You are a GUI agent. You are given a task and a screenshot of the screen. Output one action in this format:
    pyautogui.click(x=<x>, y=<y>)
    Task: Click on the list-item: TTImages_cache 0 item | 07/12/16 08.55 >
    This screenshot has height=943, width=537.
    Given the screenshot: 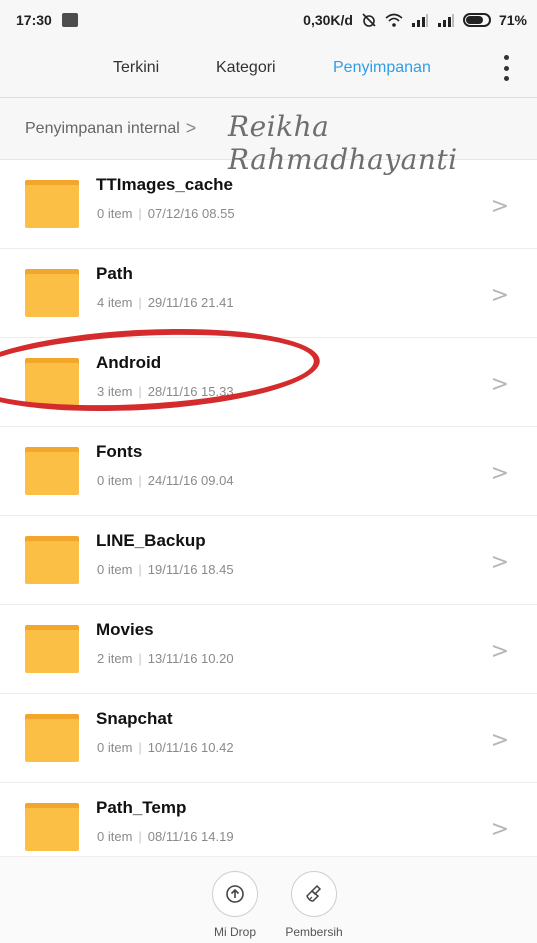 What is the action you would take?
    pyautogui.click(x=268, y=204)
    